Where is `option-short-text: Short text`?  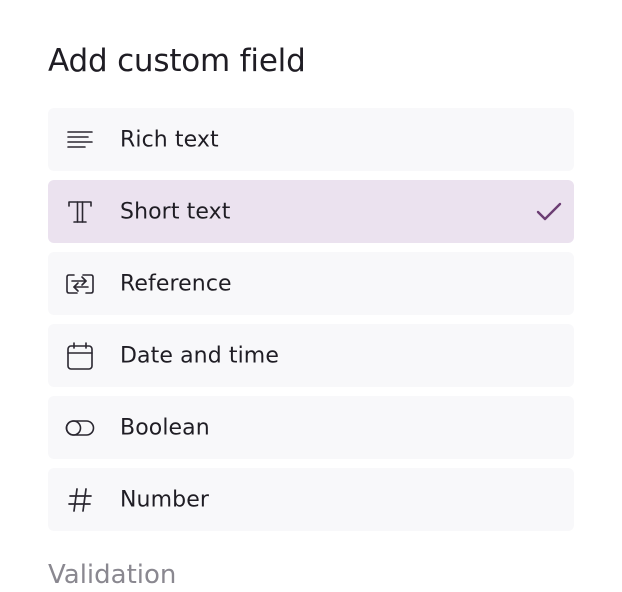
option-short-text: Short text is located at coordinates (311, 211).